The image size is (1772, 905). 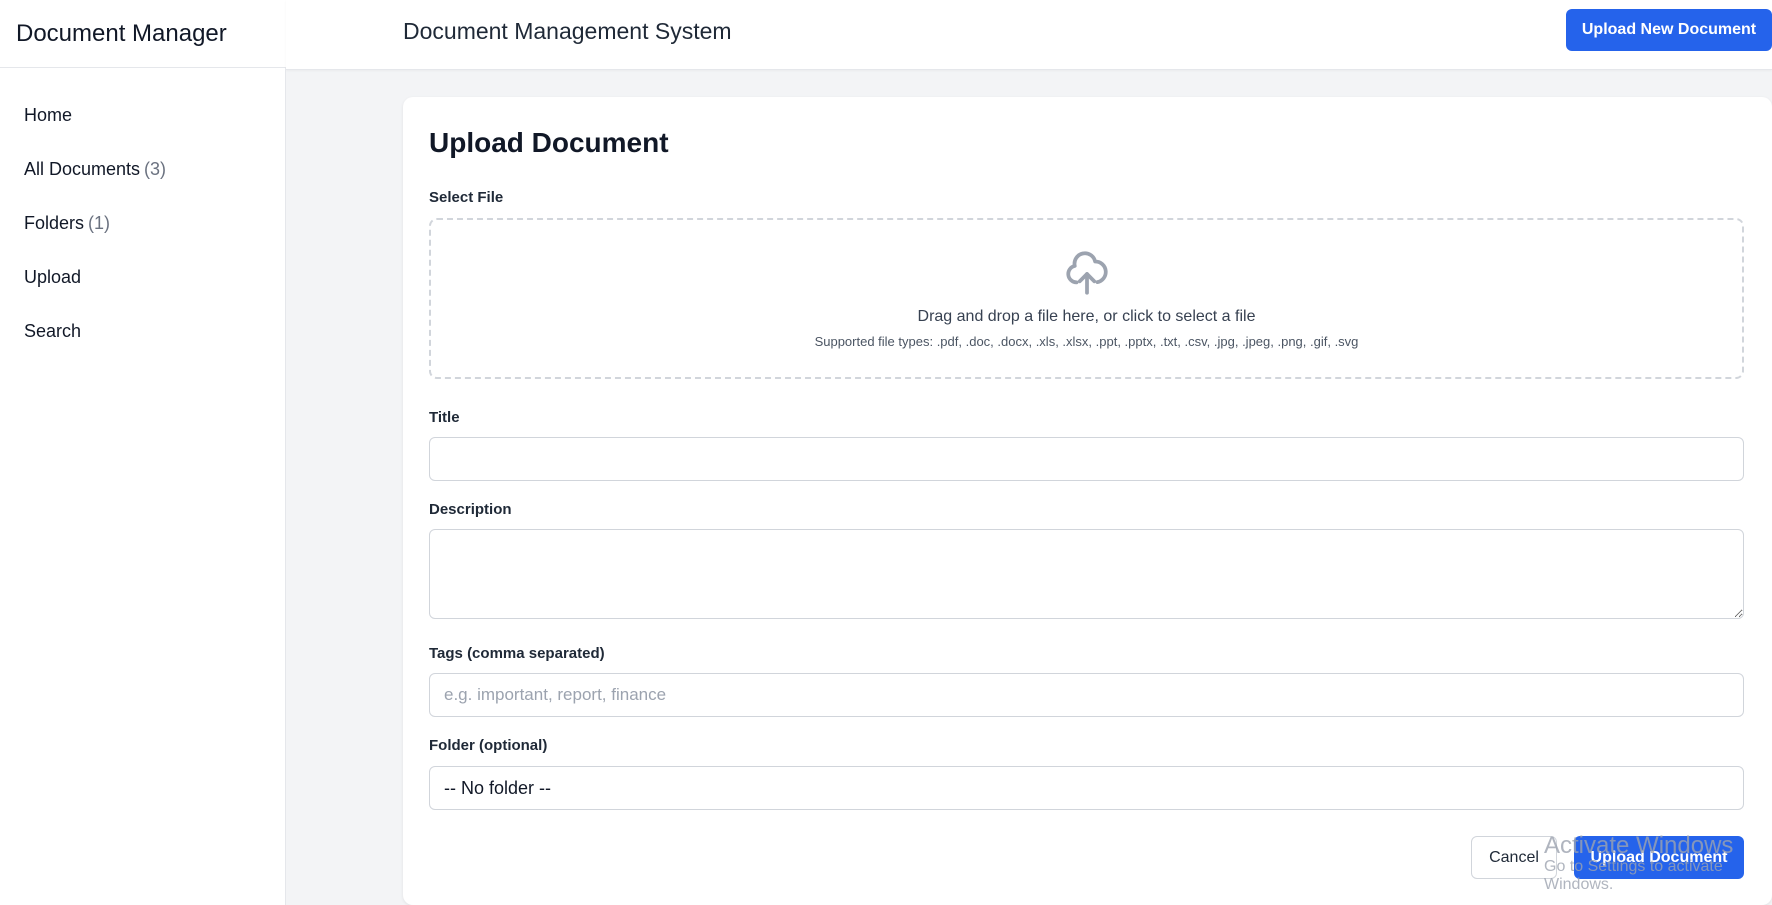 What do you see at coordinates (1086, 788) in the screenshot?
I see `folder-select: -- No folder --` at bounding box center [1086, 788].